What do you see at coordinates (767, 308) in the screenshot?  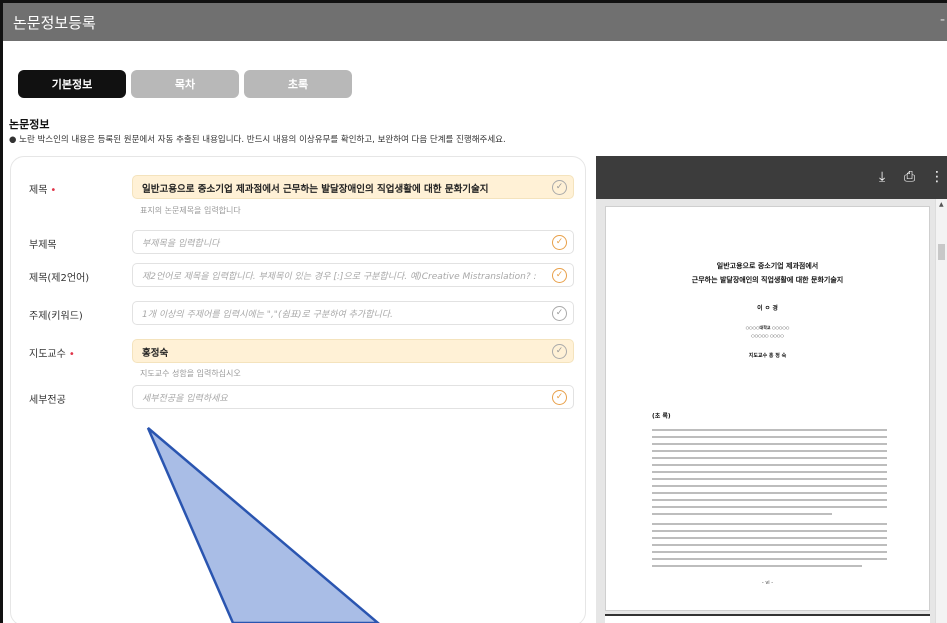 I see `doc-author: 이 ㅇ 경` at bounding box center [767, 308].